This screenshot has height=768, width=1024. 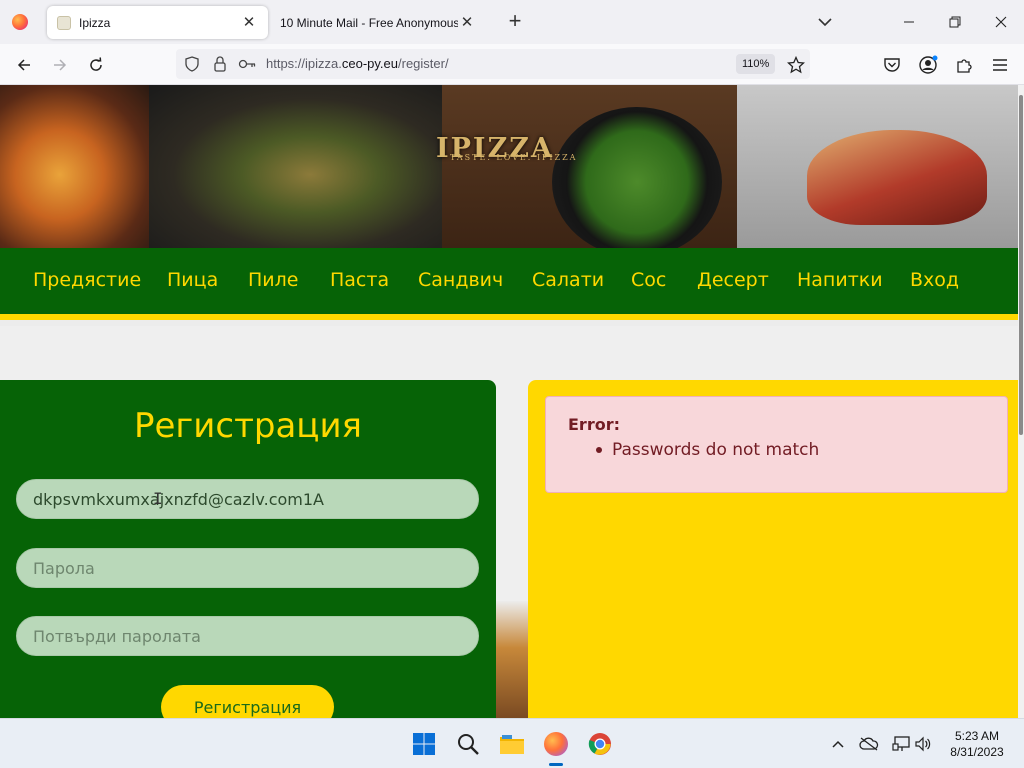 I want to click on sandwich-shape, so click(x=897, y=177).